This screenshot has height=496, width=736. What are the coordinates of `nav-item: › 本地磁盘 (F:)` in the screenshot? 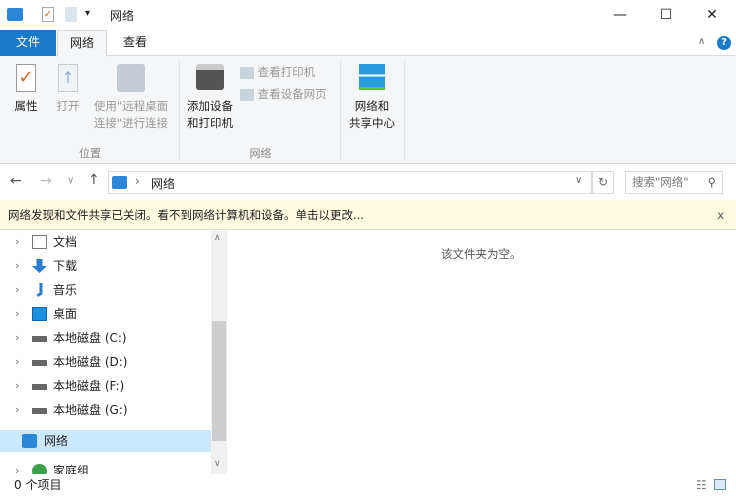 It's located at (105, 386).